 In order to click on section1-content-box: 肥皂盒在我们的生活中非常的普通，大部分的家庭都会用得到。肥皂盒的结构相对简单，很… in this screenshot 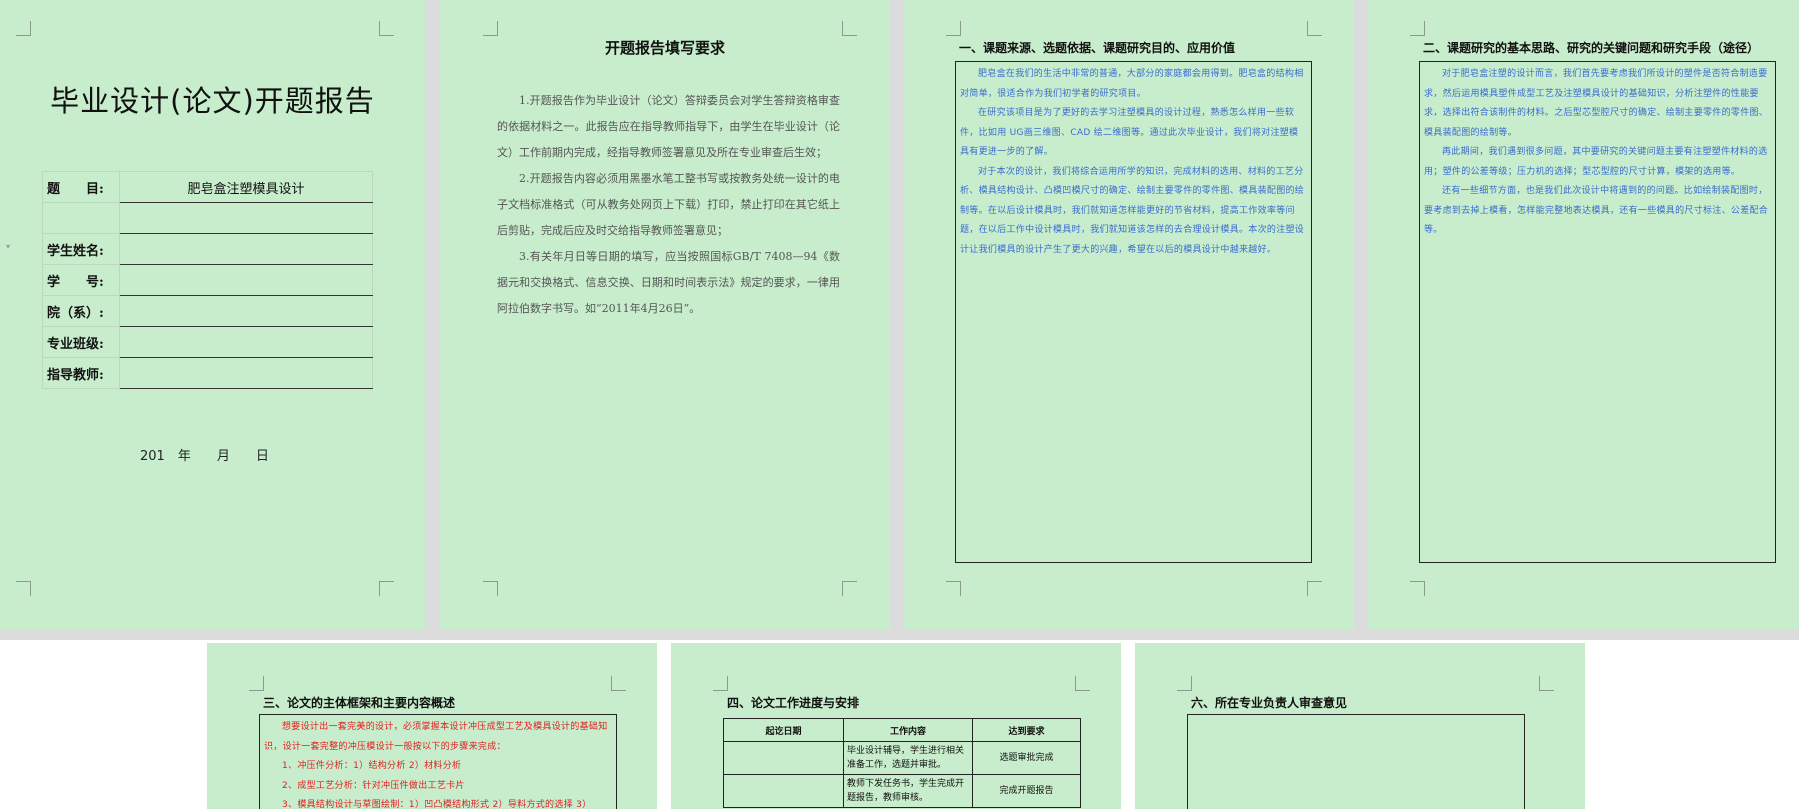, I will do `click(1133, 312)`.